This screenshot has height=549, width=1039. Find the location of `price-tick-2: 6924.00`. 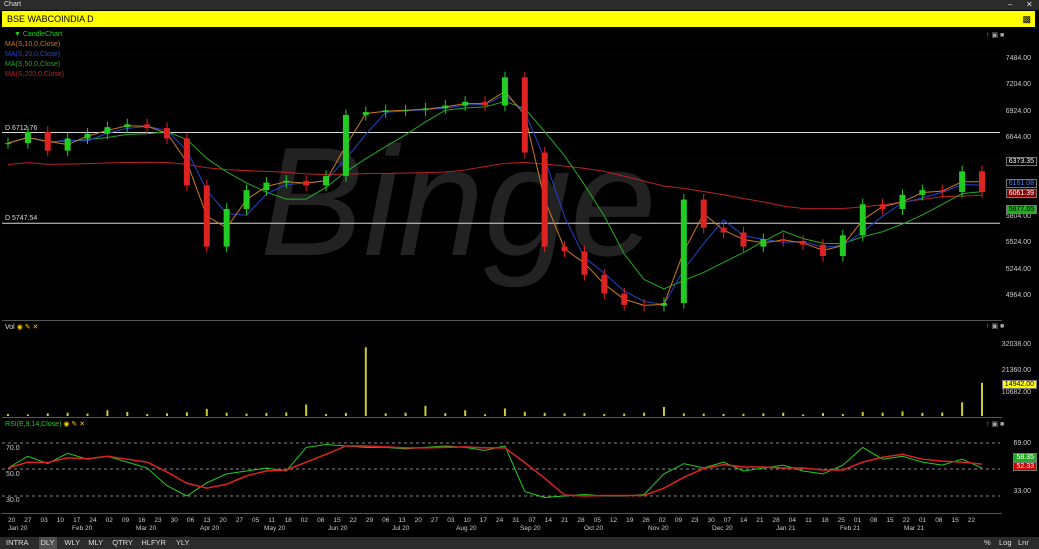

price-tick-2: 6924.00 is located at coordinates (1018, 111).